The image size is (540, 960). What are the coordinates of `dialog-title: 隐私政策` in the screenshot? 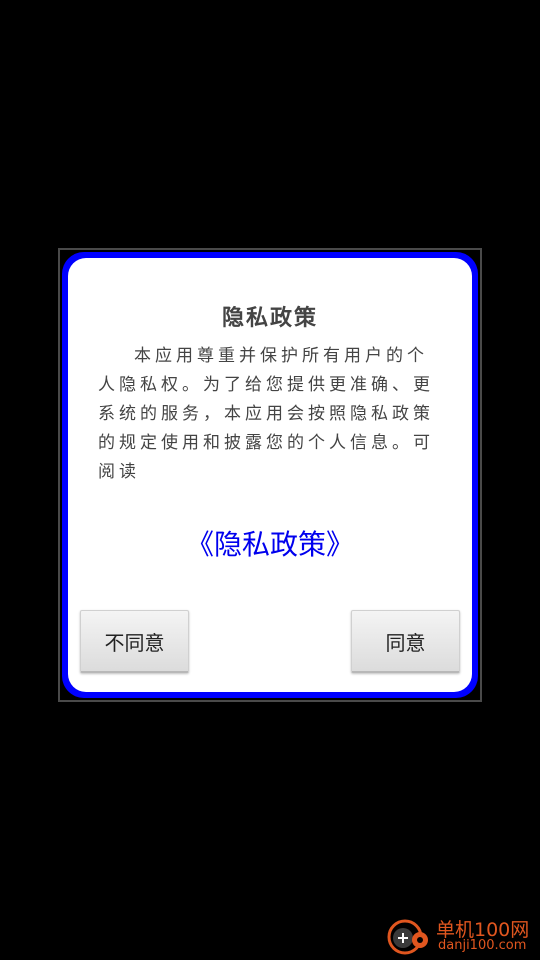 It's located at (269, 318).